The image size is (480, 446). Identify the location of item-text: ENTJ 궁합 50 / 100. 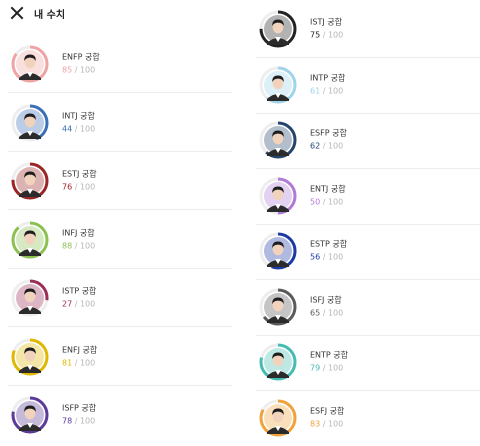
(328, 195).